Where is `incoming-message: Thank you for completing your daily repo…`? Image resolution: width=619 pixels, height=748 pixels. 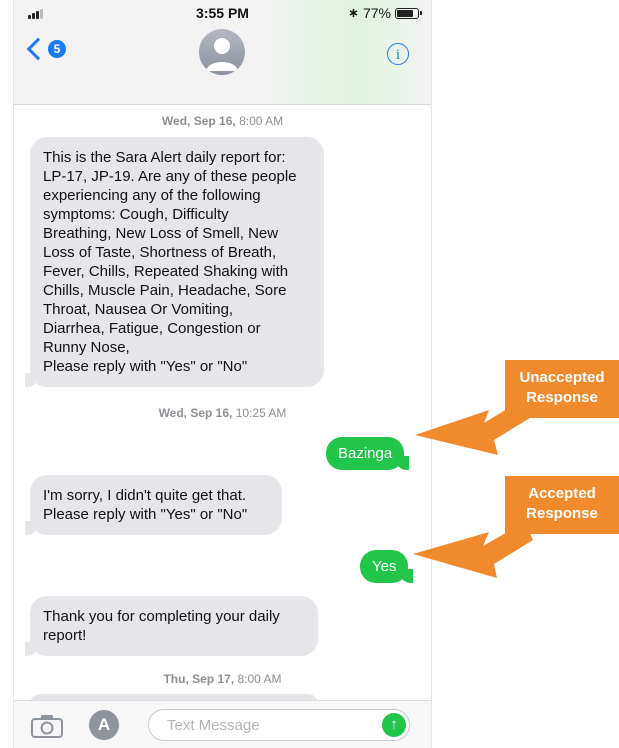 incoming-message: Thank you for completing your daily repo… is located at coordinates (171, 626).